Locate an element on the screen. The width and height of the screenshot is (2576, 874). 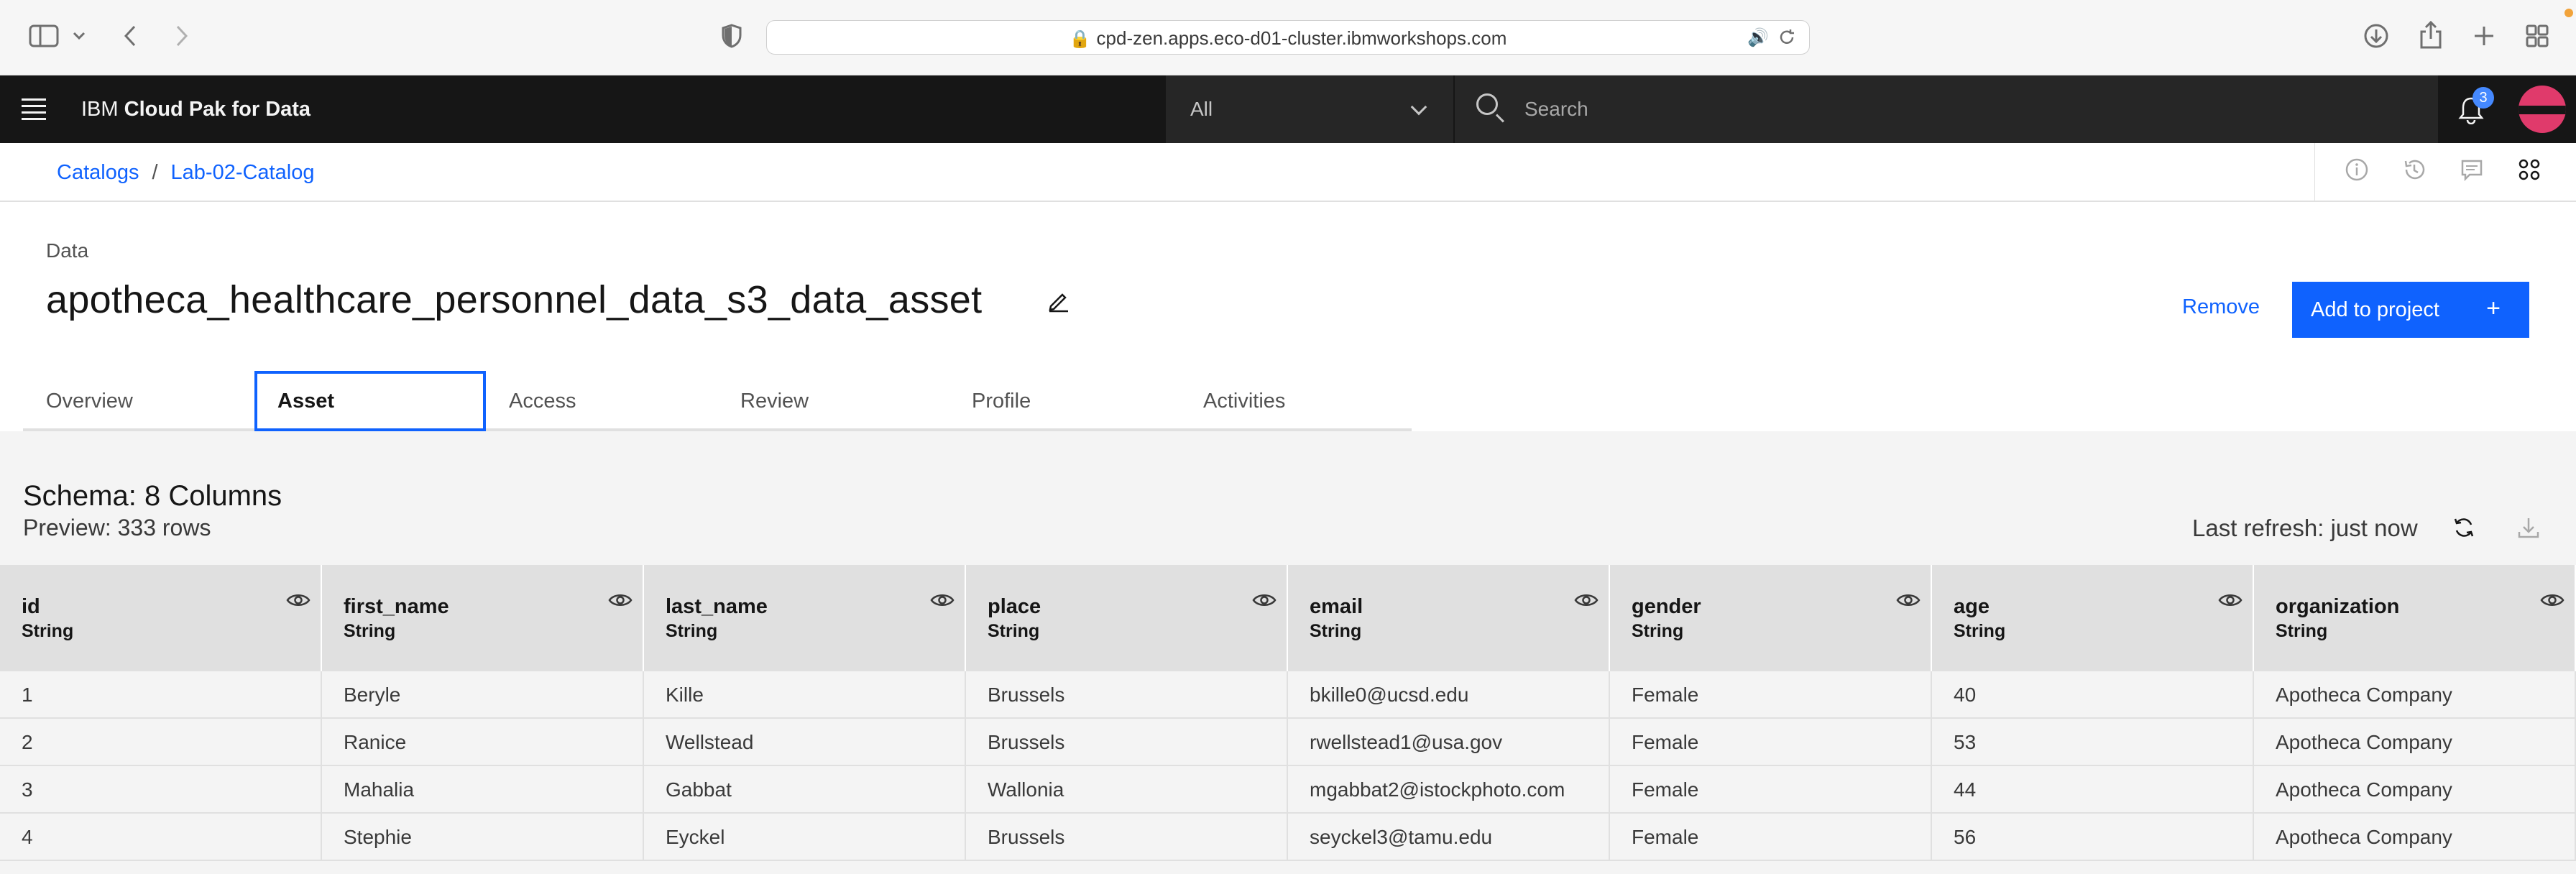
tab-overview-icon is located at coordinates (2537, 36).